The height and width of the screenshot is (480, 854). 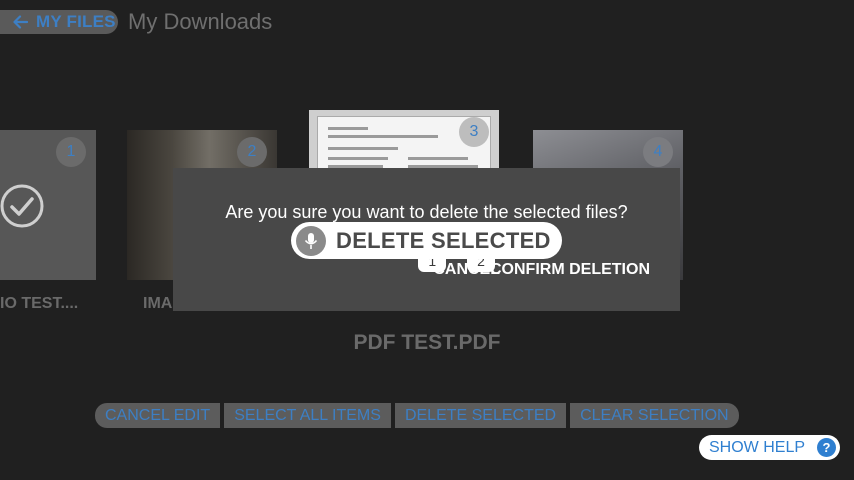 I want to click on delete-selected-button: DELETE SELECTED, so click(x=480, y=415).